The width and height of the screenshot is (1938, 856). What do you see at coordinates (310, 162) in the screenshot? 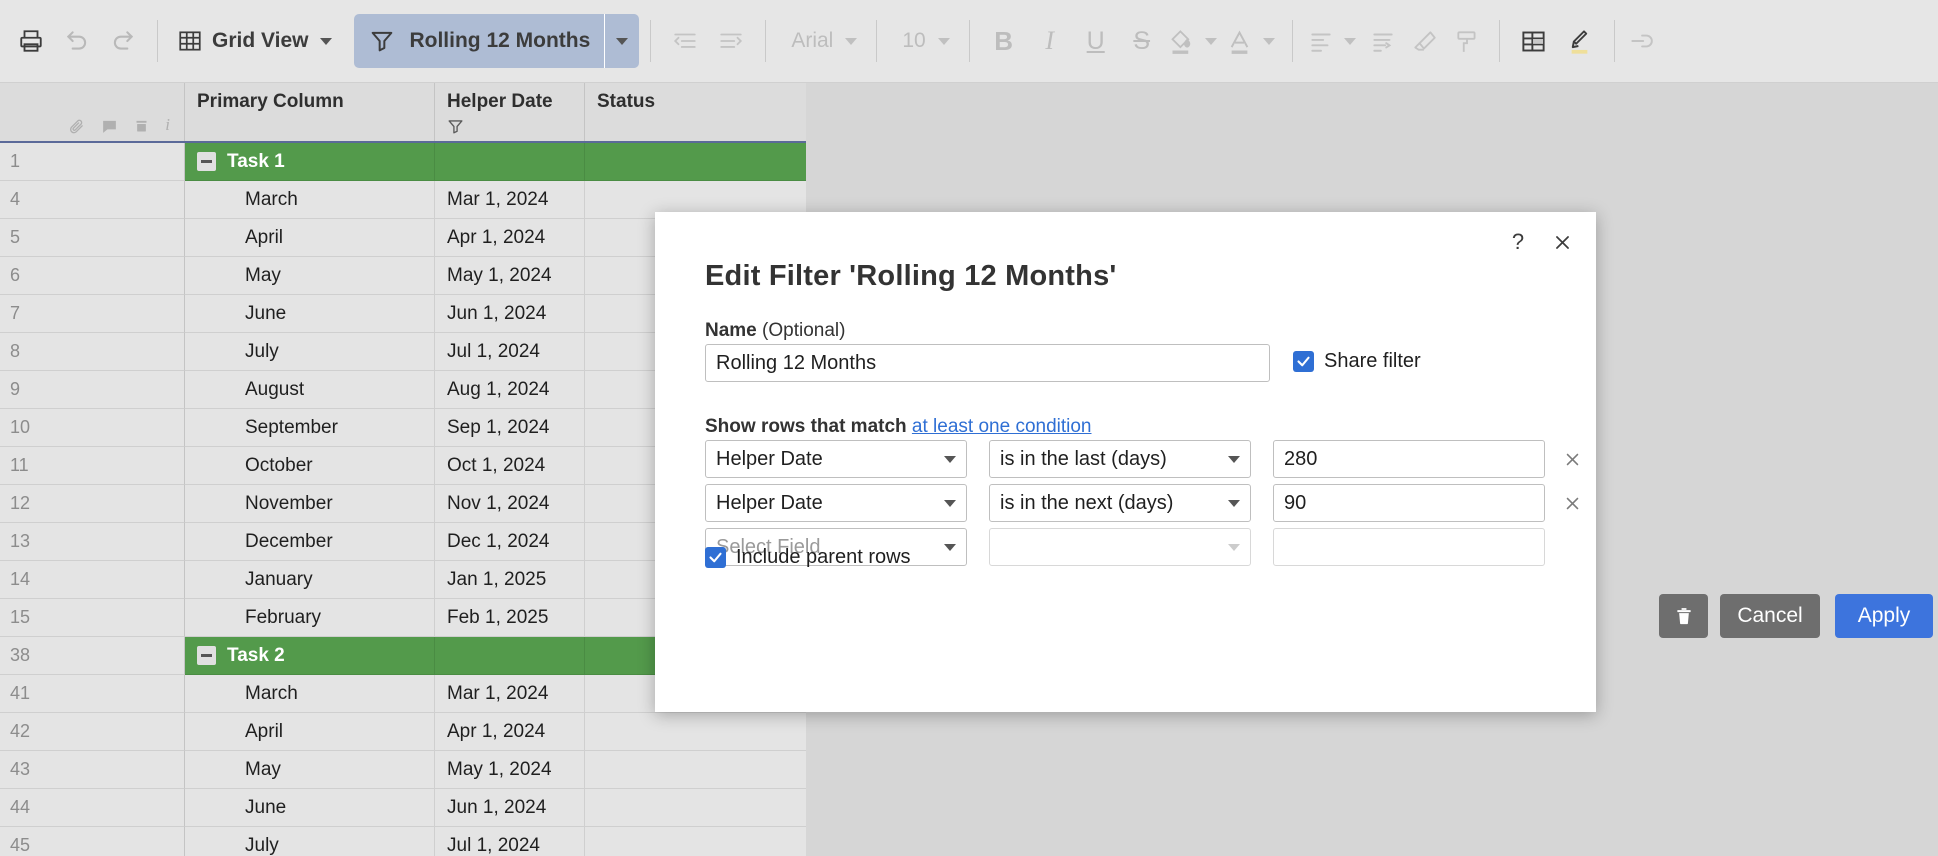
I see `cell-primary-column: Task 1` at bounding box center [310, 162].